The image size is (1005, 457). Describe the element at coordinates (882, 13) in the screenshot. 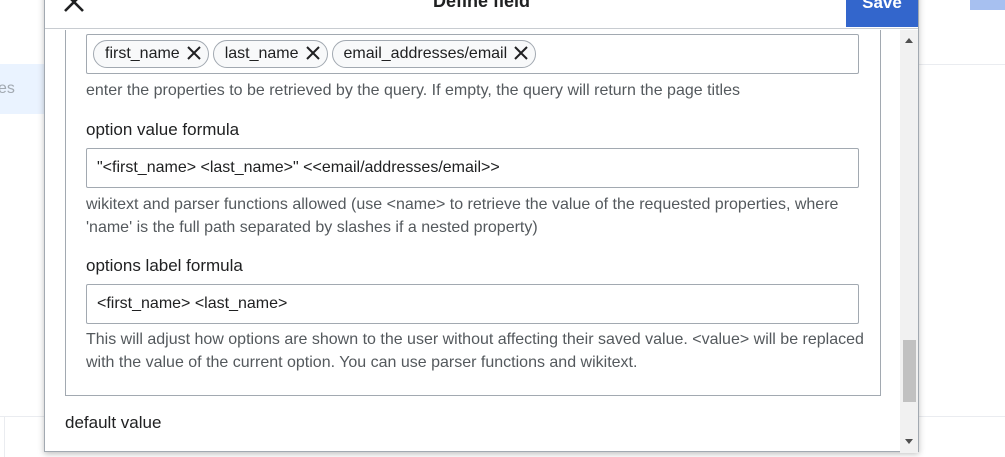

I see `save-button: Save` at that location.